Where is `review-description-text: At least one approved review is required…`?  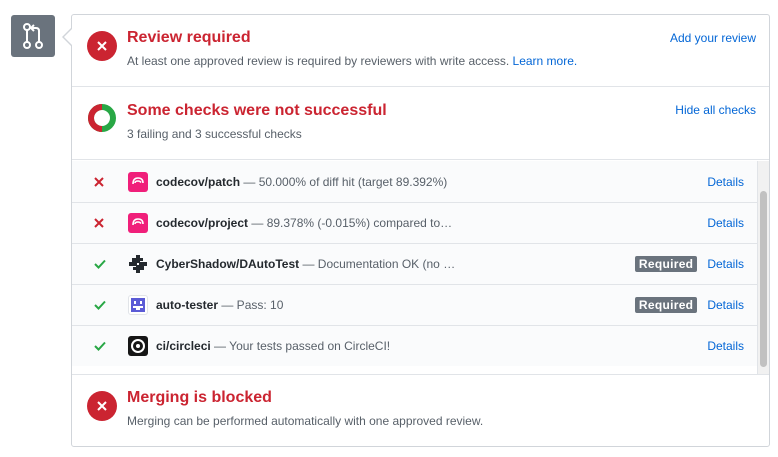 review-description-text: At least one approved review is required… is located at coordinates (318, 61).